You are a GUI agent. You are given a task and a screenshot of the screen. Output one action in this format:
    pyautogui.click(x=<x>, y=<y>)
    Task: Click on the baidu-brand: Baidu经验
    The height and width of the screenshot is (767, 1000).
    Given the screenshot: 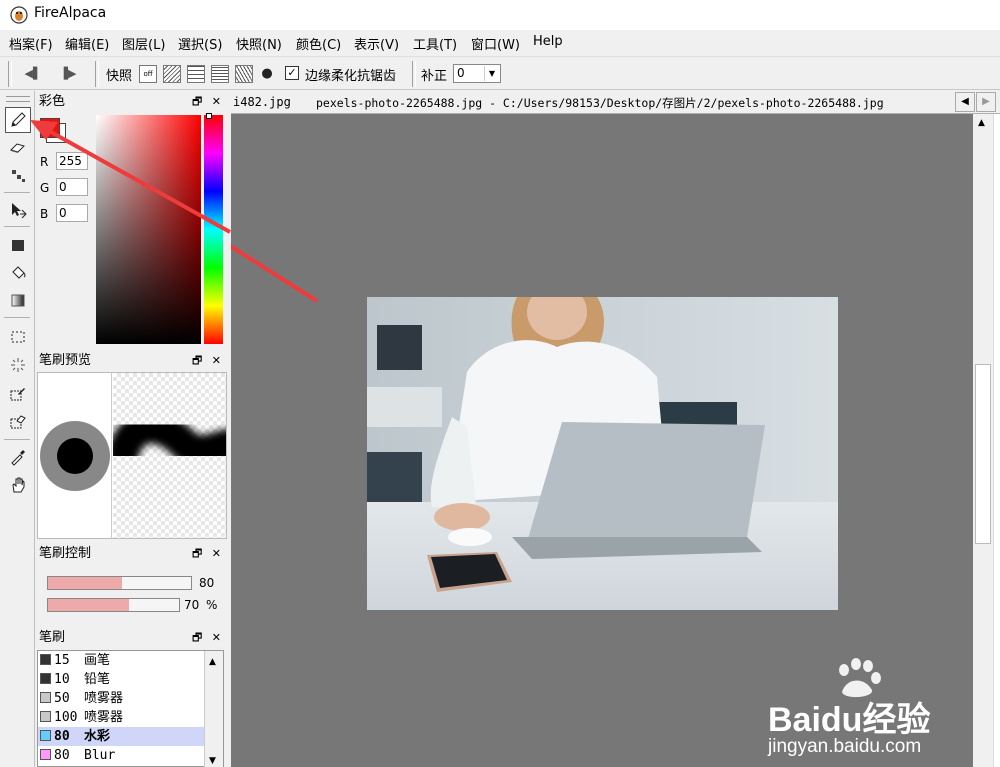 What is the action you would take?
    pyautogui.click(x=849, y=720)
    